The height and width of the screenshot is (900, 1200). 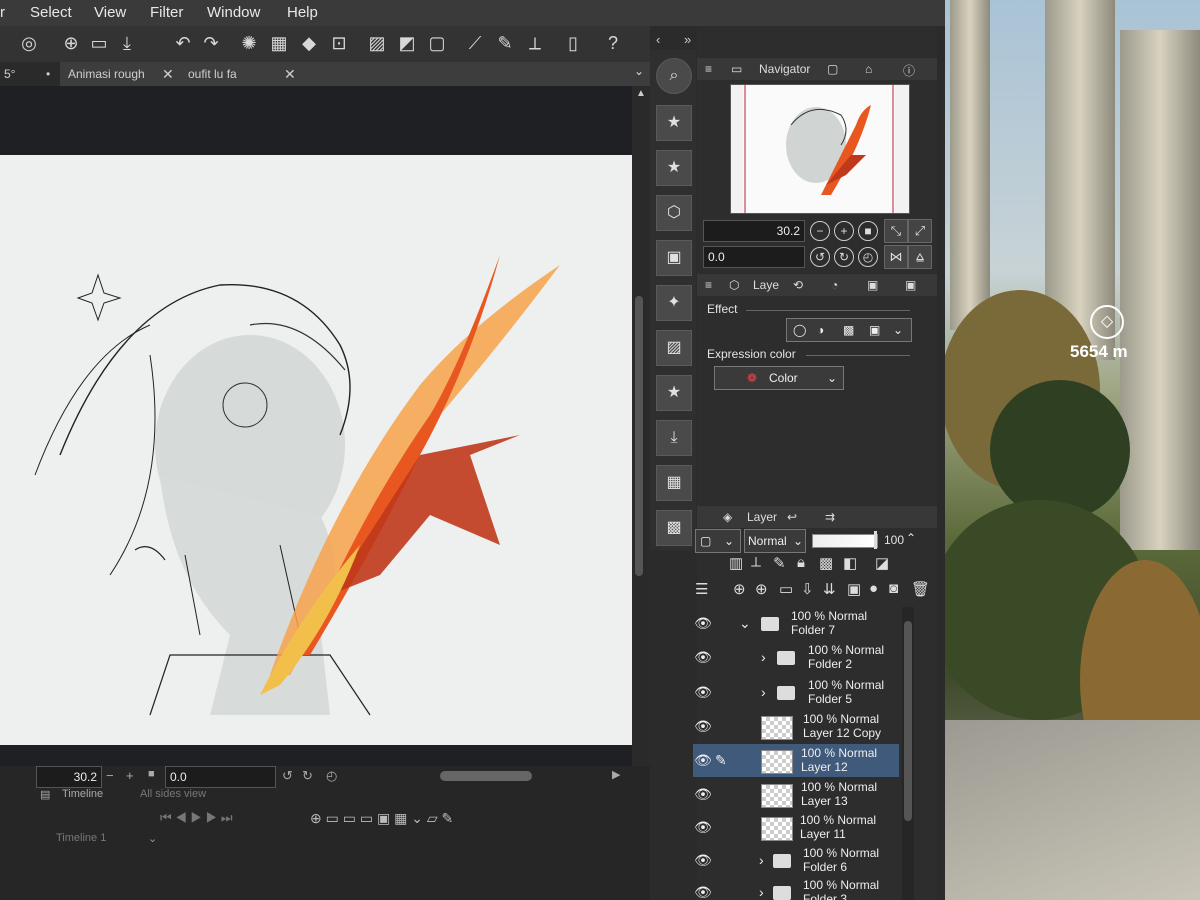 What do you see at coordinates (302, 12) in the screenshot?
I see `menu-item-help: Help` at bounding box center [302, 12].